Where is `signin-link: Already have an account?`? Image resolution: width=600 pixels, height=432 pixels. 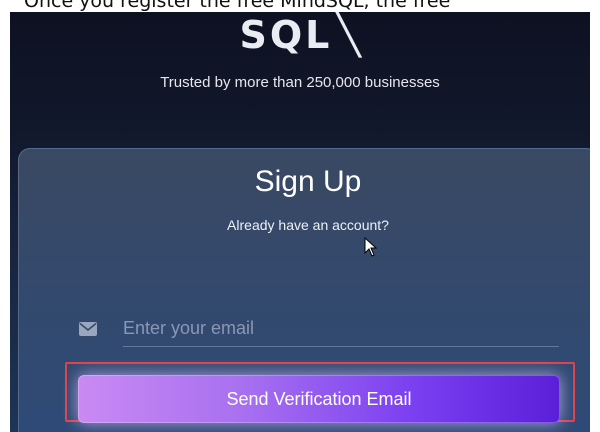 signin-link: Already have an account? is located at coordinates (304, 225).